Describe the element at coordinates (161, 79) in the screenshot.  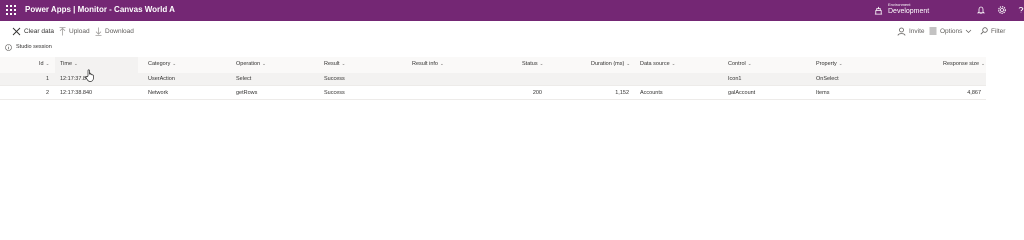
I see `cell-category: UserAction` at that location.